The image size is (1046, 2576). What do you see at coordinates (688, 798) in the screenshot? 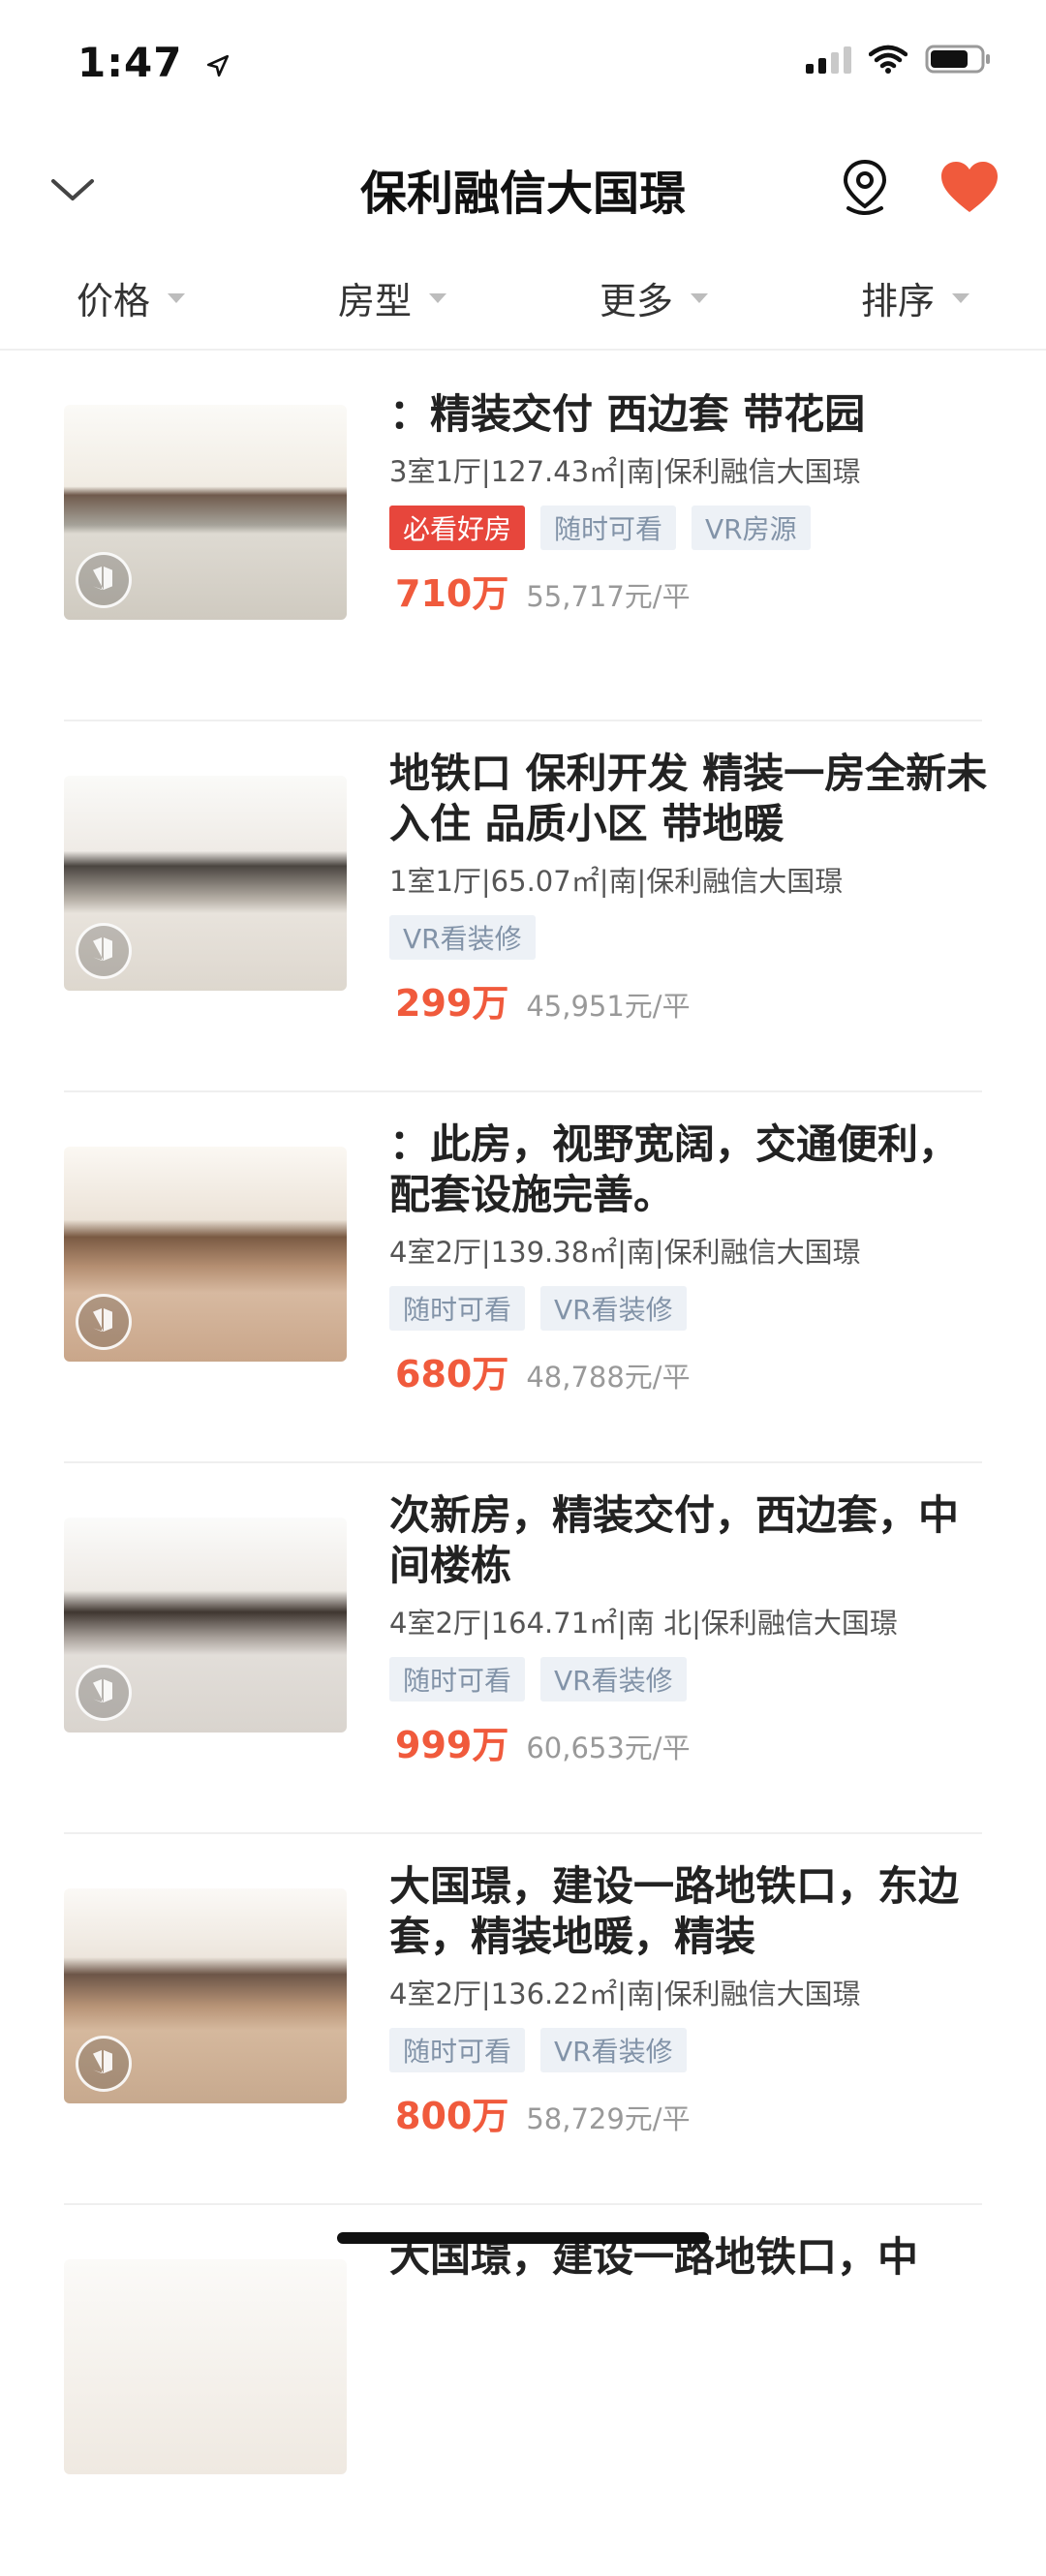
I see `listing-title: 地铁口 保利开发 精装一房全新未入住 品质小区 带地暖` at bounding box center [688, 798].